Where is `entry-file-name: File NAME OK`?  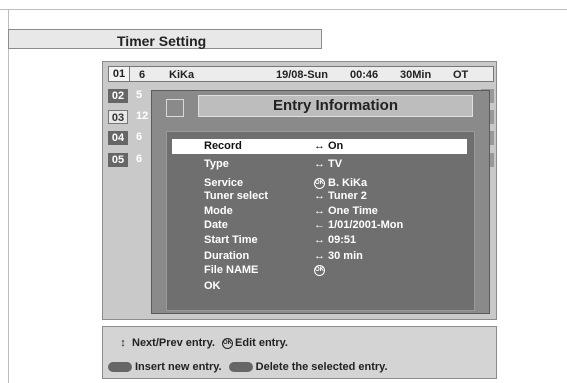 entry-file-name: File NAME OK is located at coordinates (319, 270).